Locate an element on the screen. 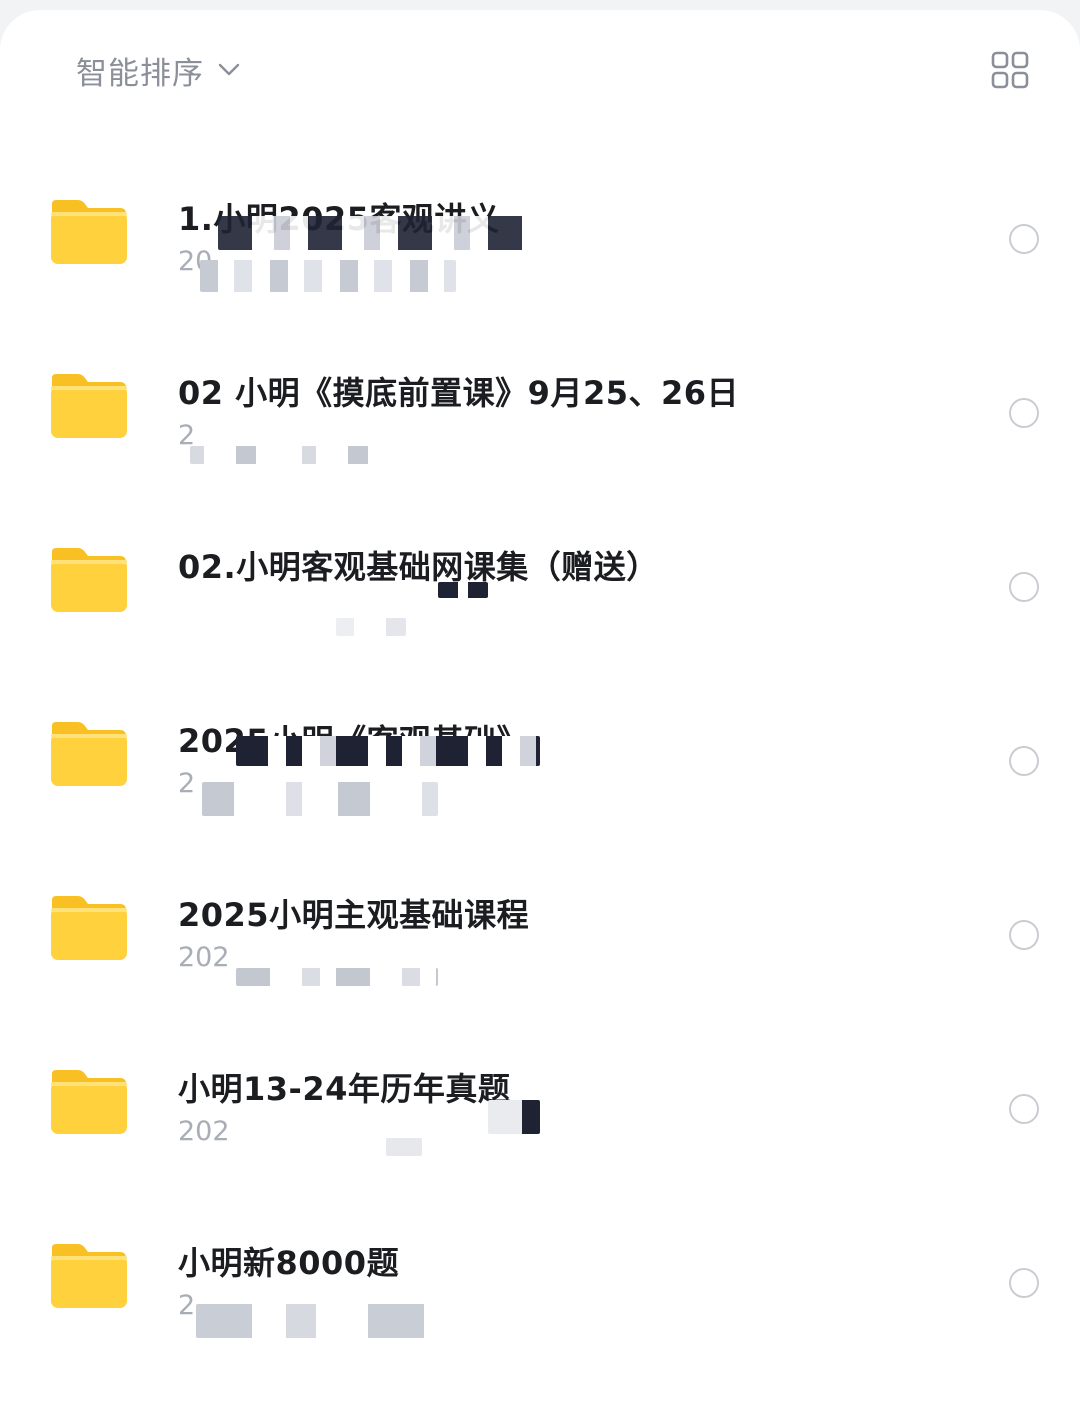  folder-row: 02.小明客观基础网课集（赠送） is located at coordinates (540, 577).